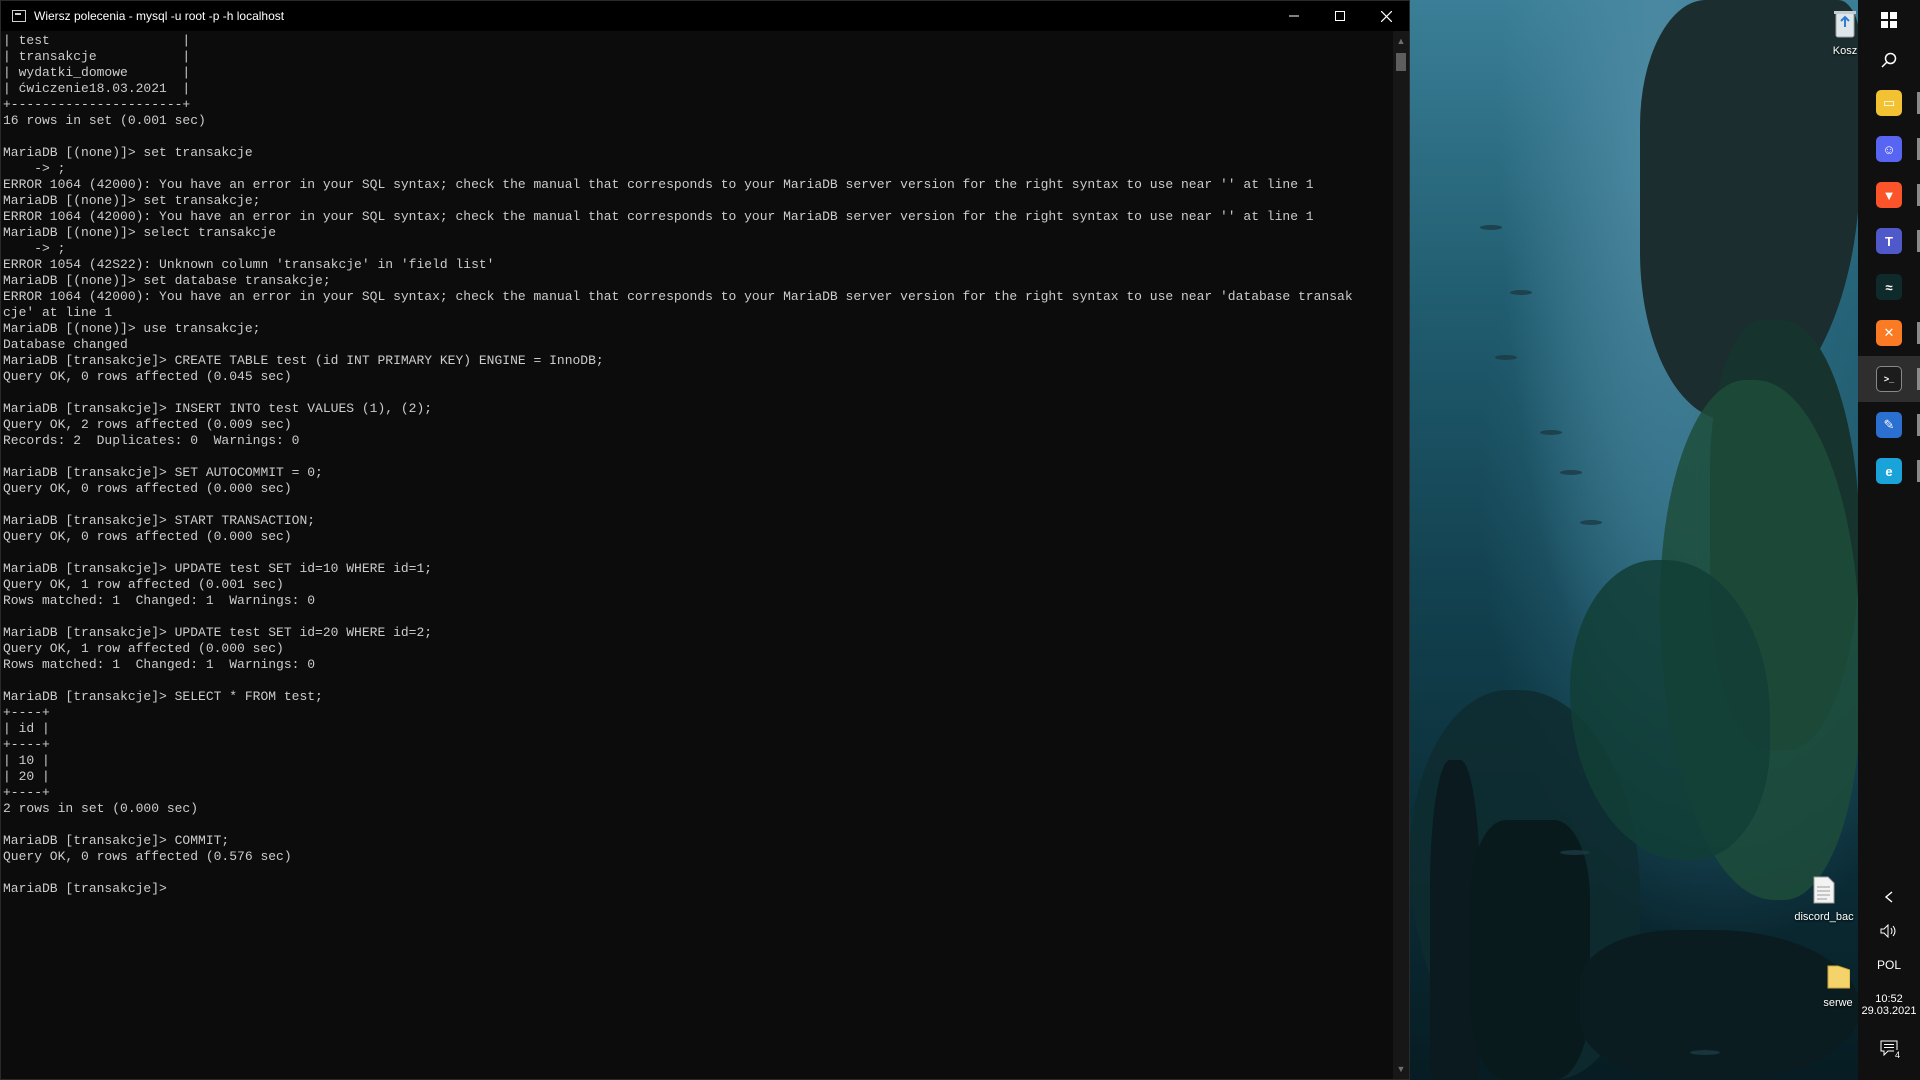 The image size is (1920, 1080). I want to click on taskbar-app-discord: ☺, so click(1889, 149).